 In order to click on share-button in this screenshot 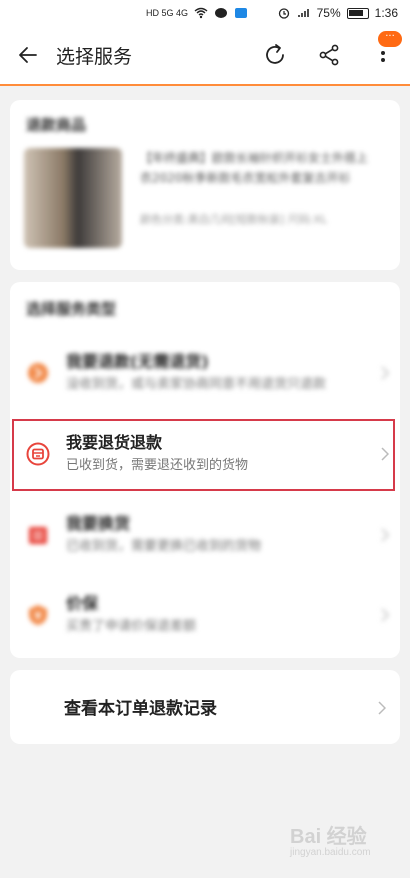, I will do `click(329, 55)`.